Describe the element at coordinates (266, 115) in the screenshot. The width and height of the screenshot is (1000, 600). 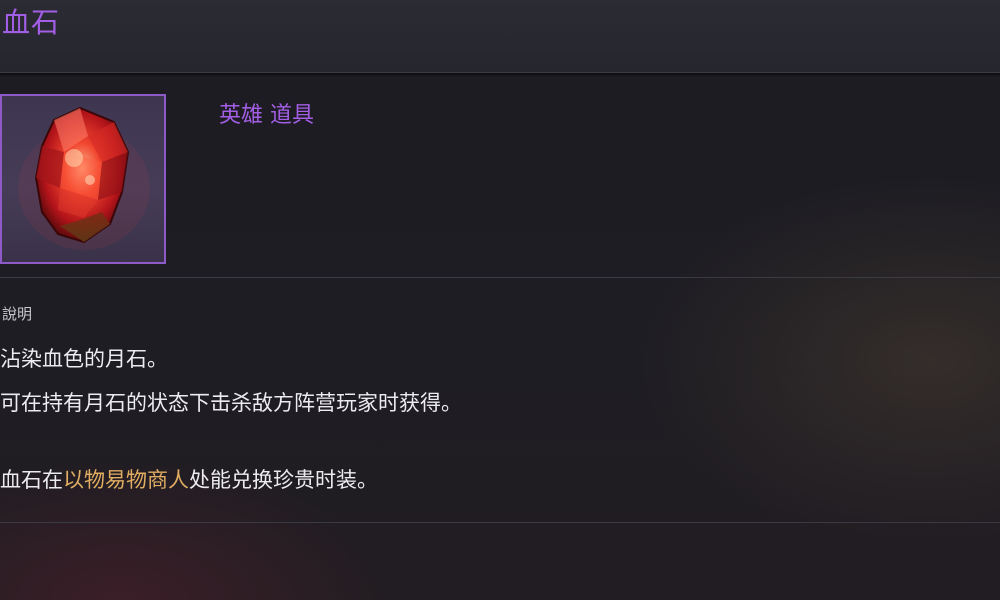
I see `item-category: 英雄 道具` at that location.